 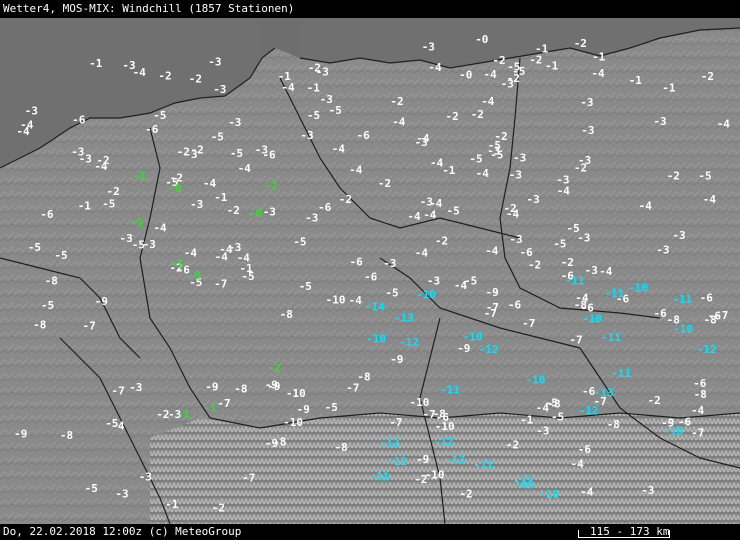 I want to click on scale-bar, so click(x=624, y=537).